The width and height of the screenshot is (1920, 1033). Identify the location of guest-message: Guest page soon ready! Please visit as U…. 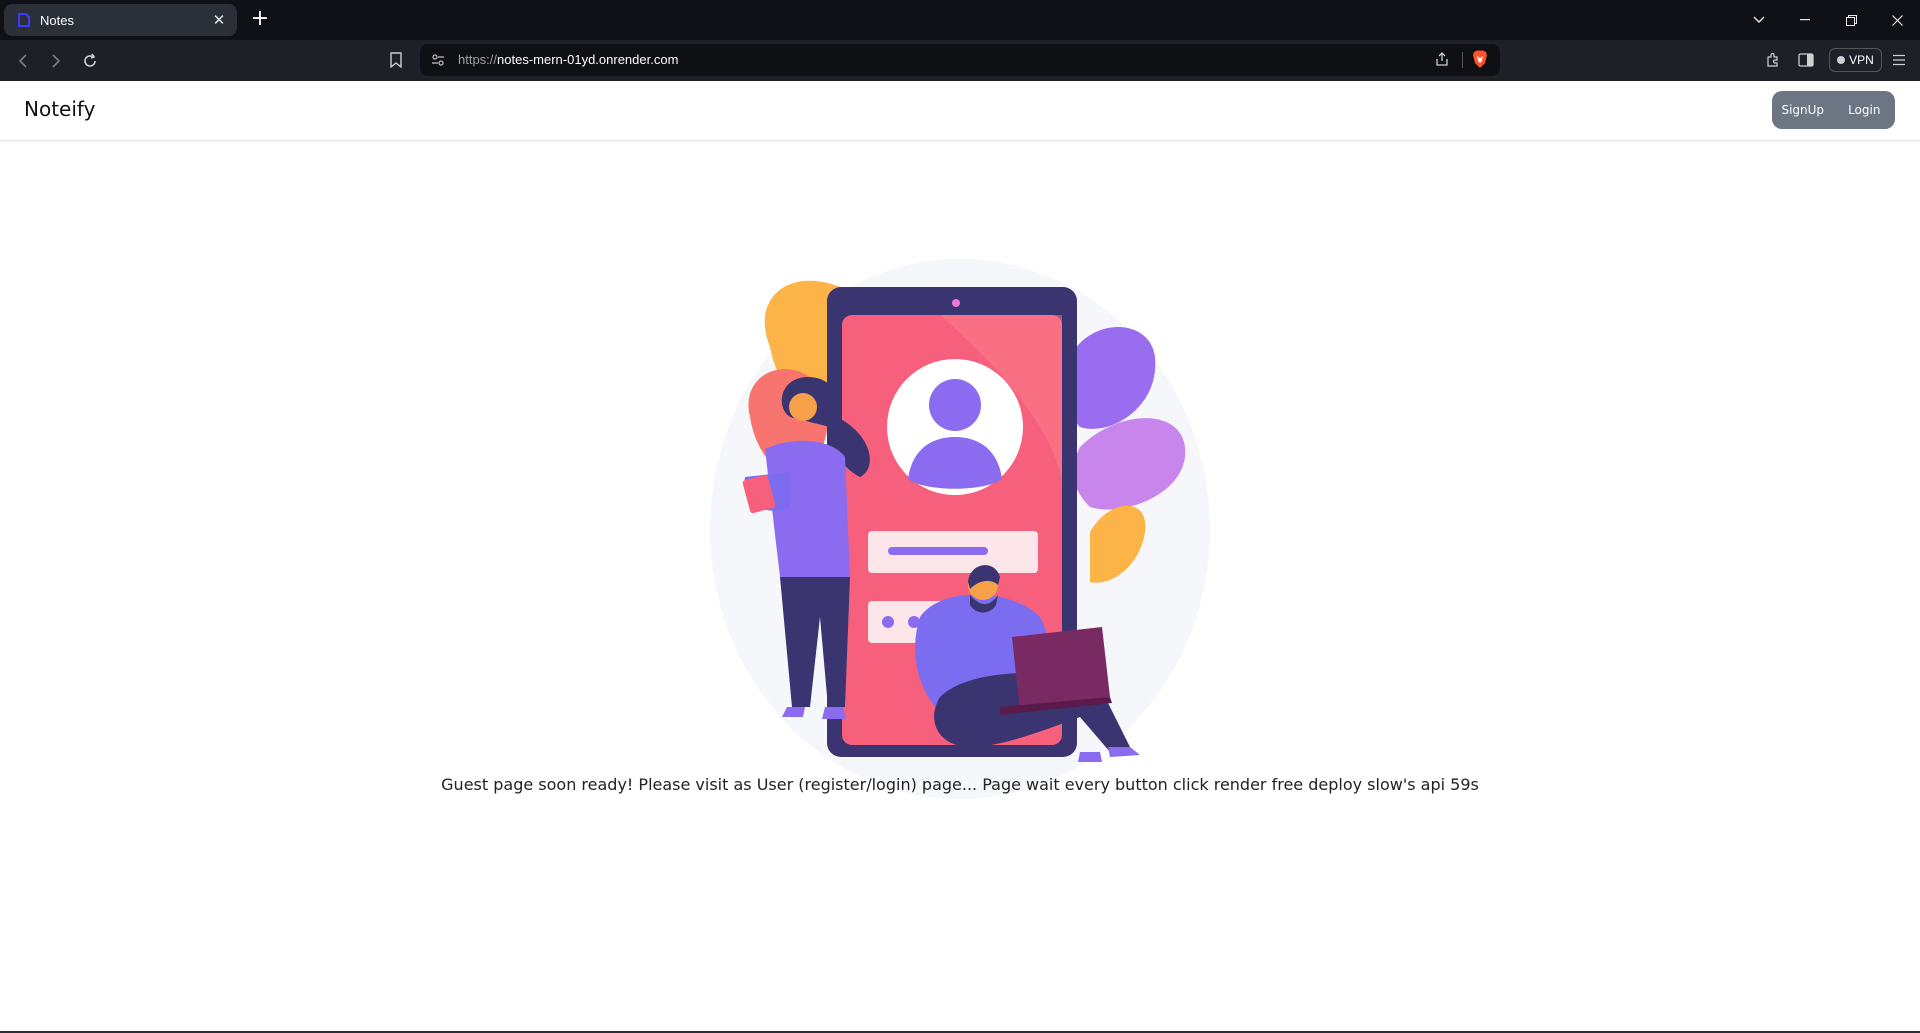
(960, 784).